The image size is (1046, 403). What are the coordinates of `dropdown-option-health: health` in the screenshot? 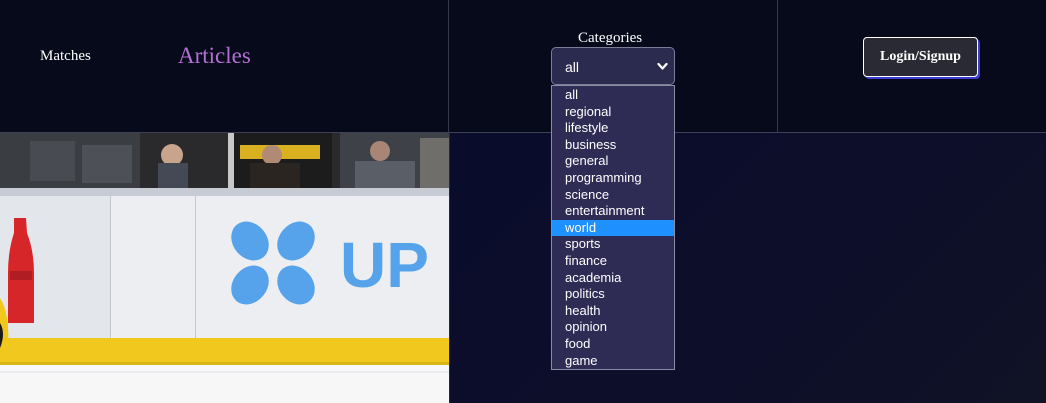 It's located at (613, 311).